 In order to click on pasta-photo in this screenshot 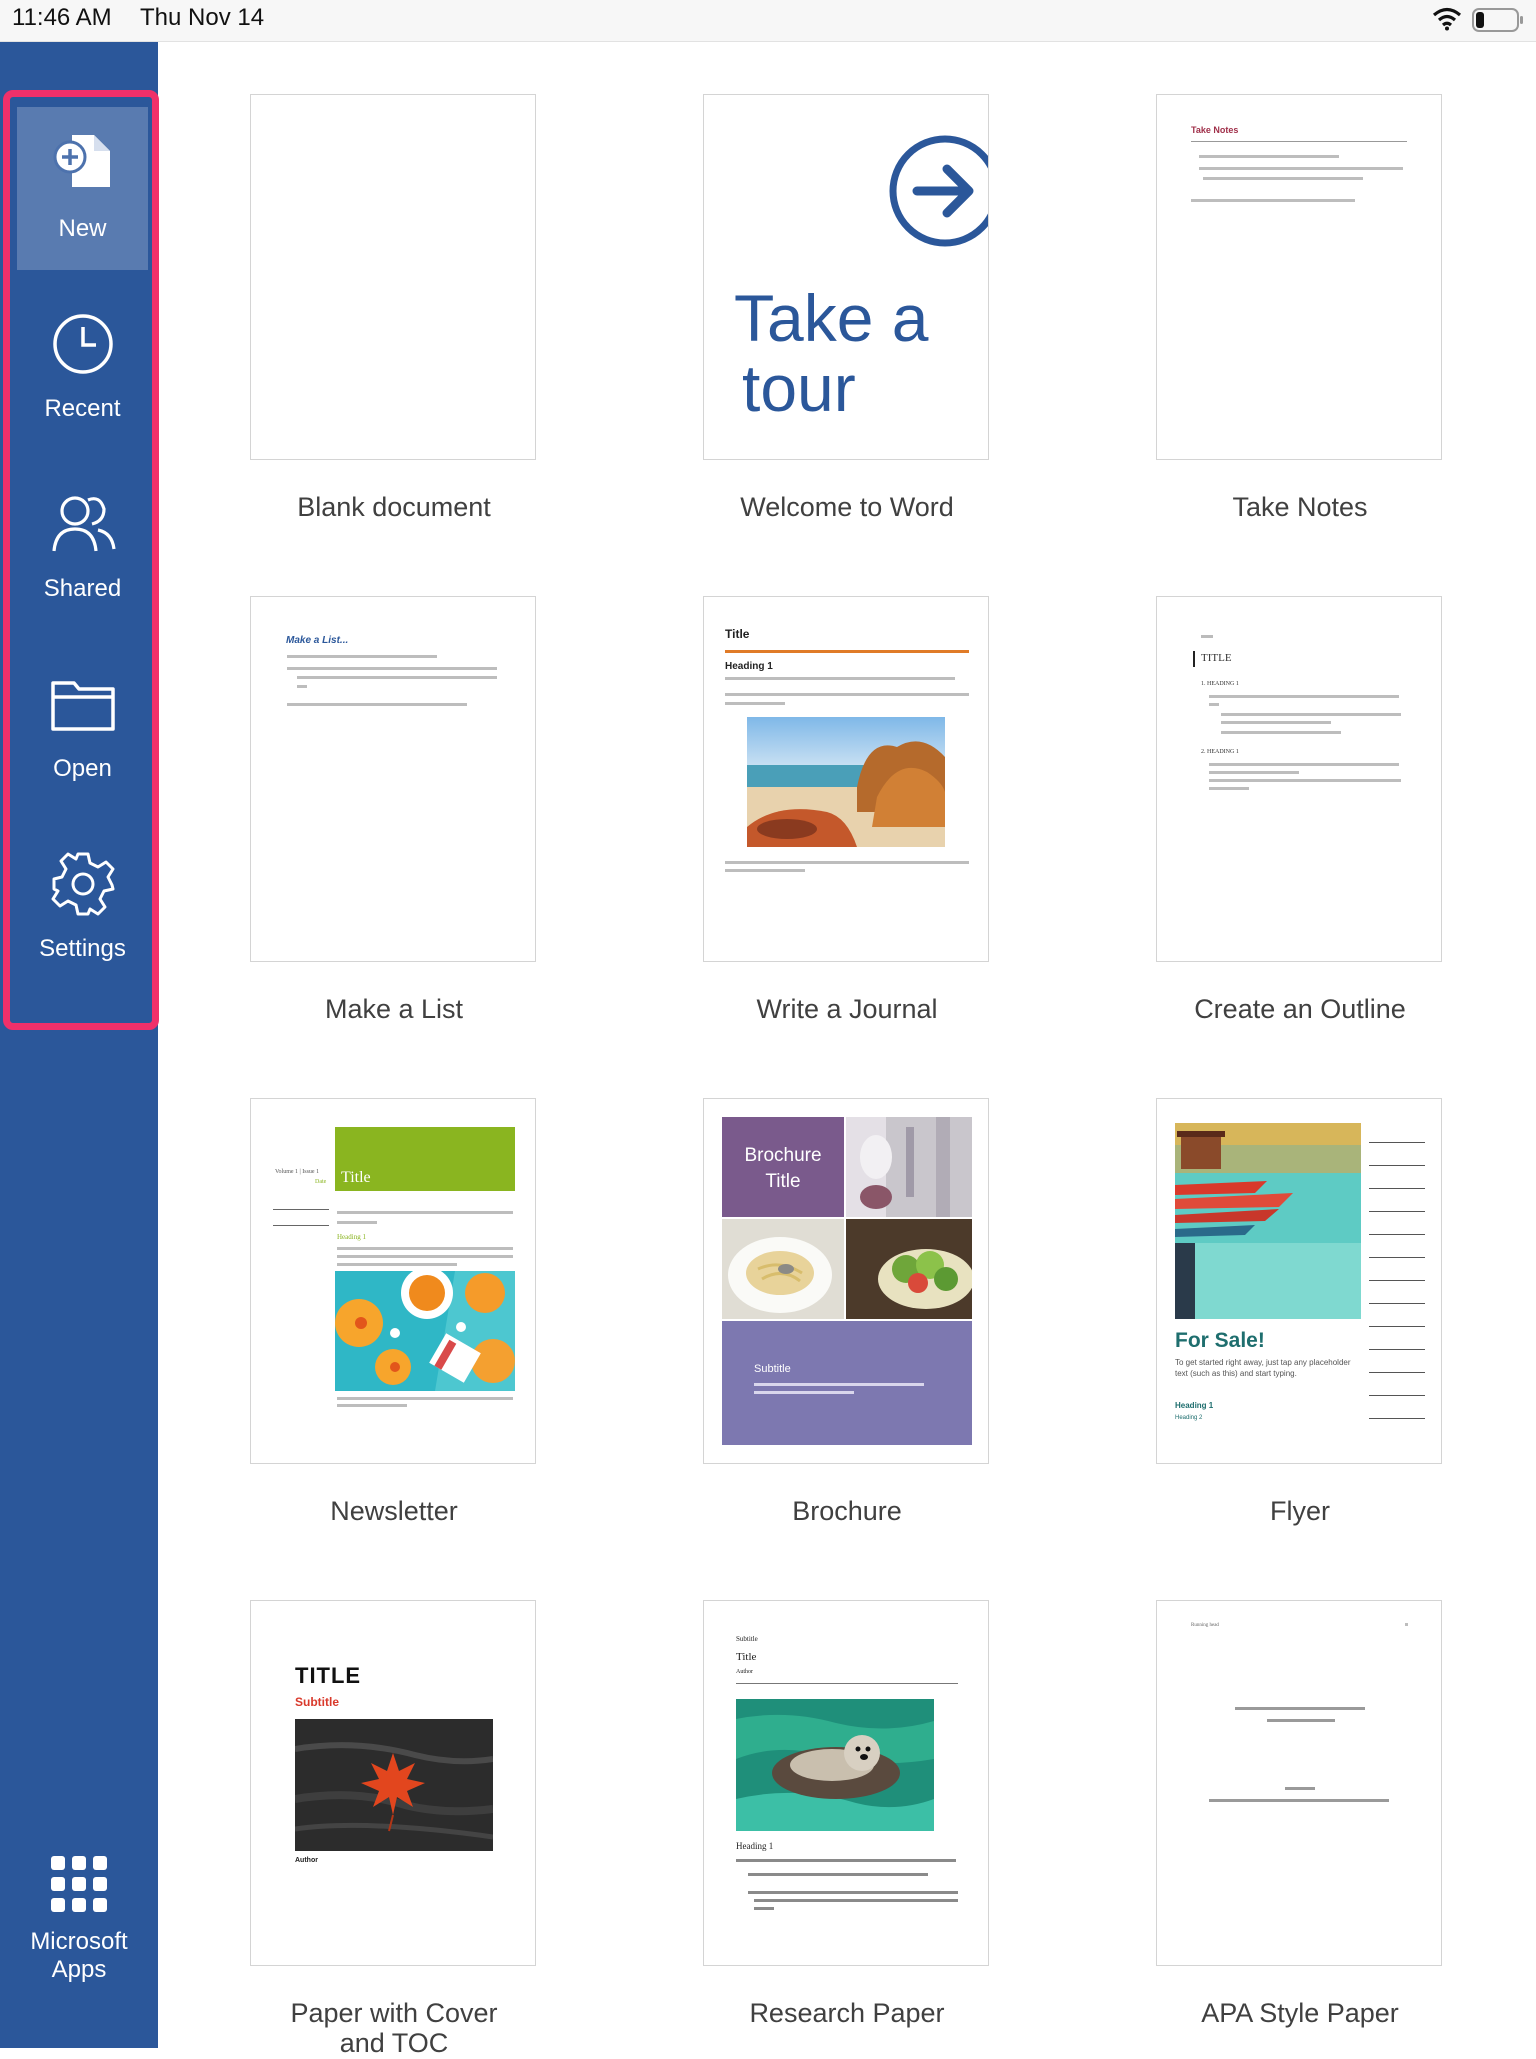, I will do `click(783, 1269)`.